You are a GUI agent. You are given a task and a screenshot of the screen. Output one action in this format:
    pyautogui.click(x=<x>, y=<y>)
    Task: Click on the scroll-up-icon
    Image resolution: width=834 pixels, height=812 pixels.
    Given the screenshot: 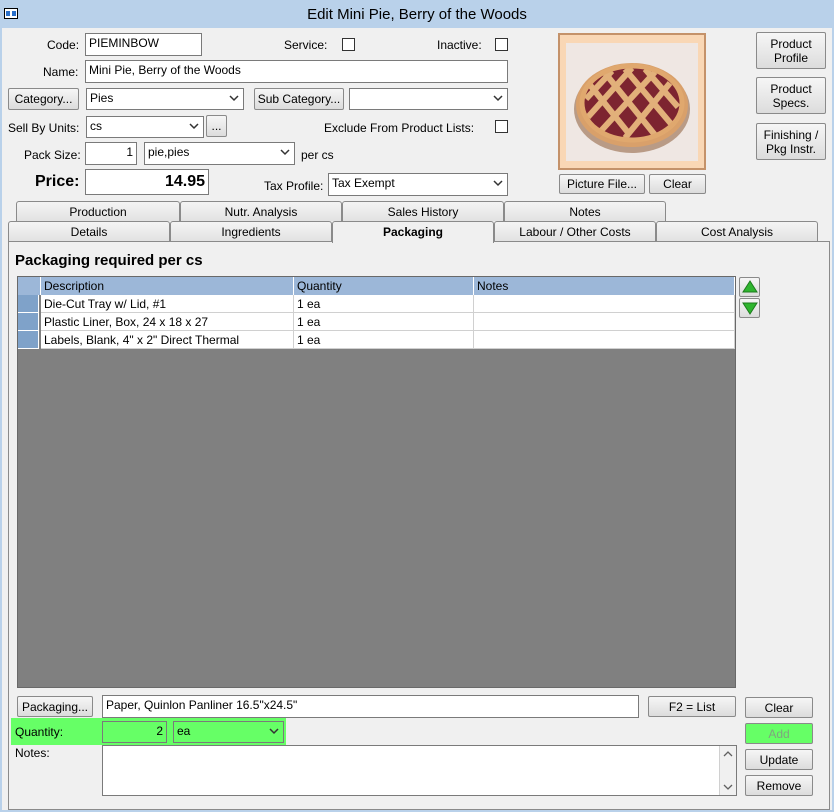 What is the action you would take?
    pyautogui.click(x=728, y=754)
    